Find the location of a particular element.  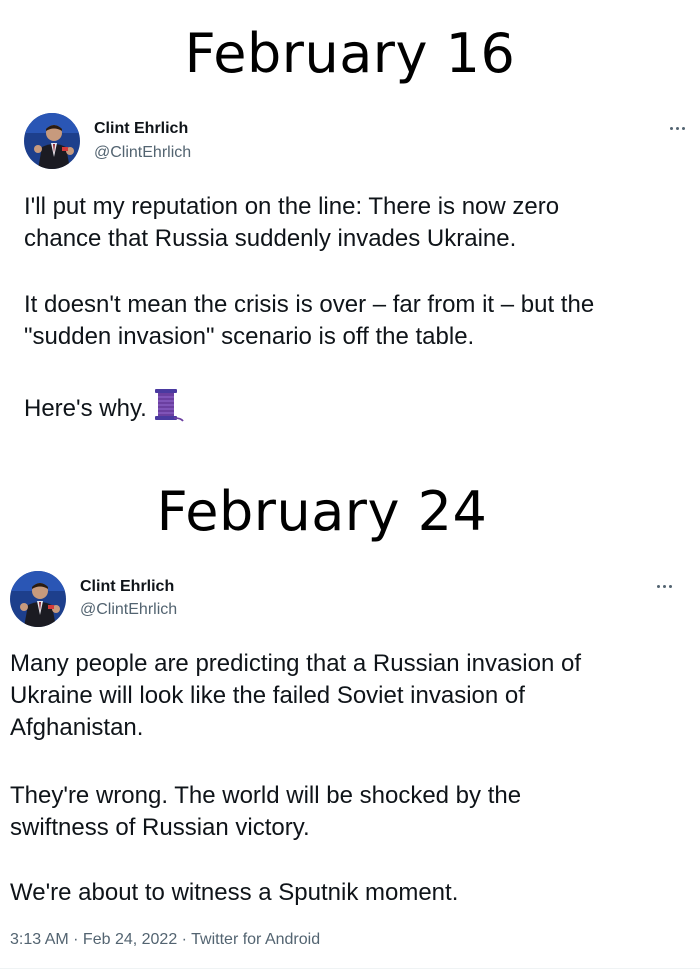

thread-spool-icon is located at coordinates (169, 409).